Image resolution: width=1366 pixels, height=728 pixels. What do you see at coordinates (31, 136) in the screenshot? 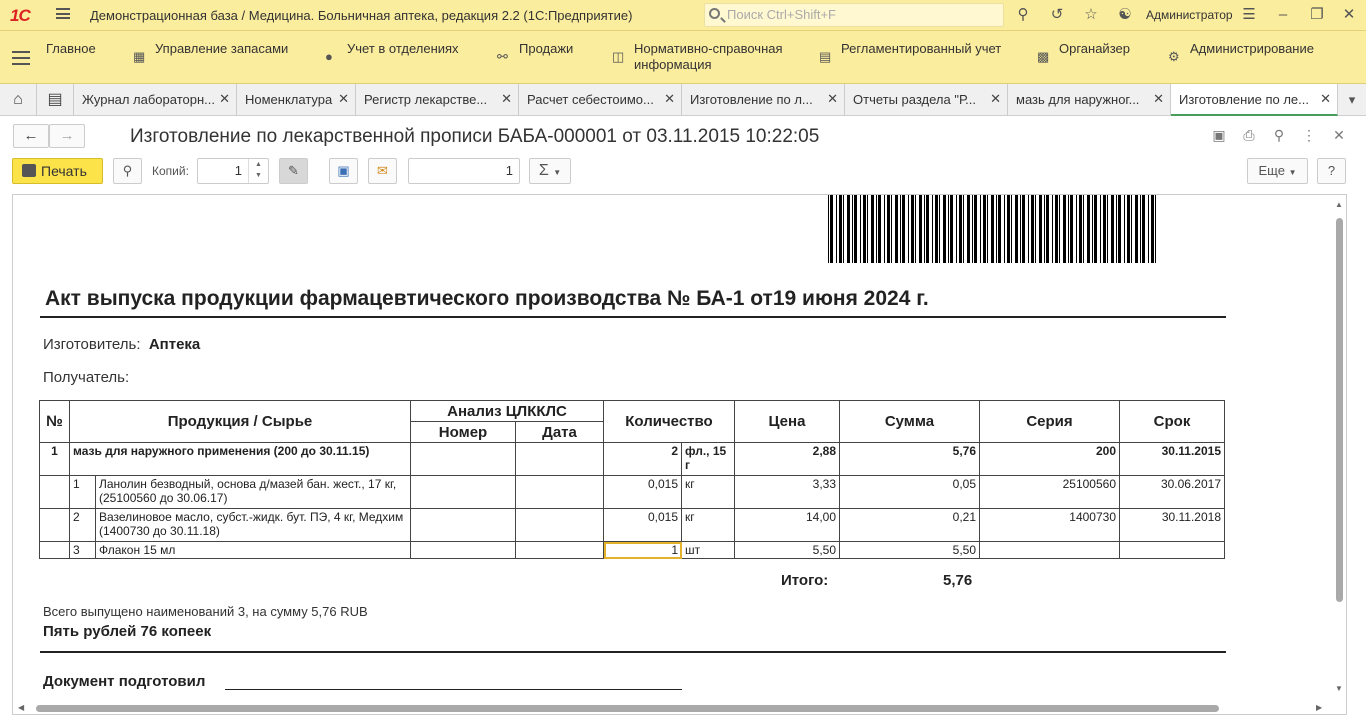
I see `back-arrow-icon: ←` at bounding box center [31, 136].